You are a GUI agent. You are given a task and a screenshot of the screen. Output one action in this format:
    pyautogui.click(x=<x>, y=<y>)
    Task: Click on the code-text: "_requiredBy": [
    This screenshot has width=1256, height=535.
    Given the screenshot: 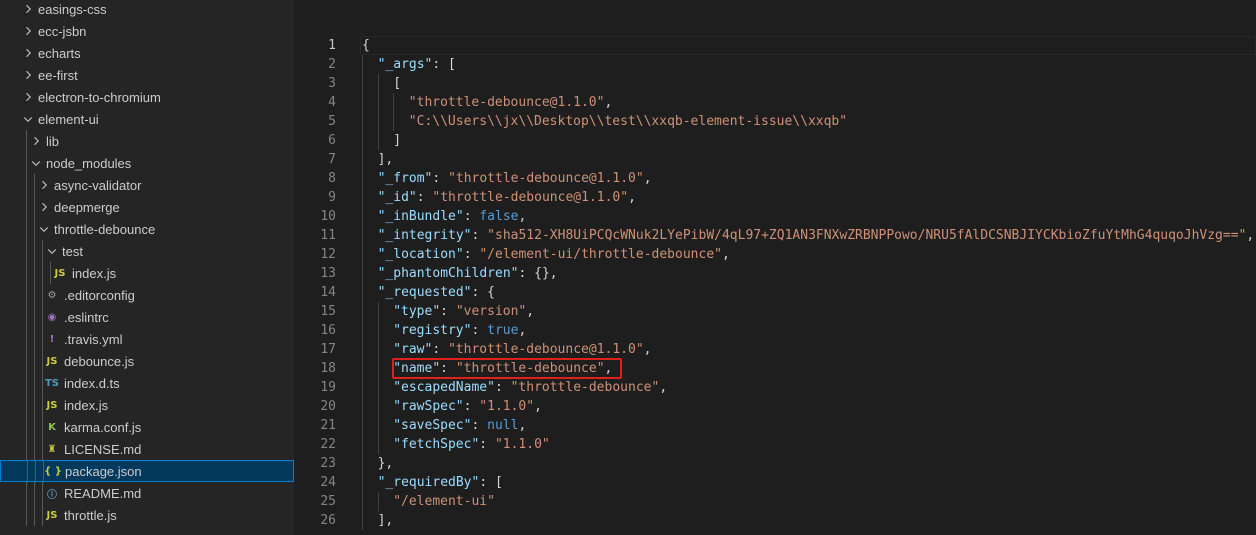 What is the action you would take?
    pyautogui.click(x=440, y=482)
    